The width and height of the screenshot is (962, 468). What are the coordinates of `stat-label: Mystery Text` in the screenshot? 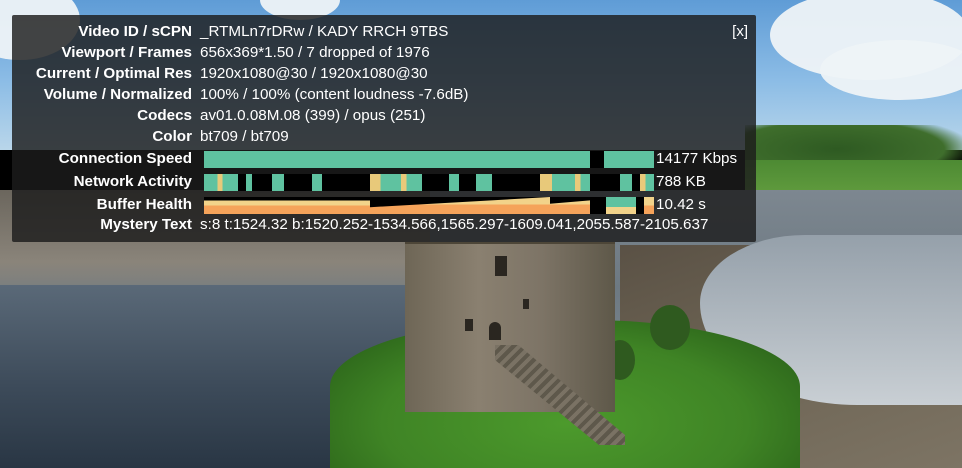 It's located at (146, 224).